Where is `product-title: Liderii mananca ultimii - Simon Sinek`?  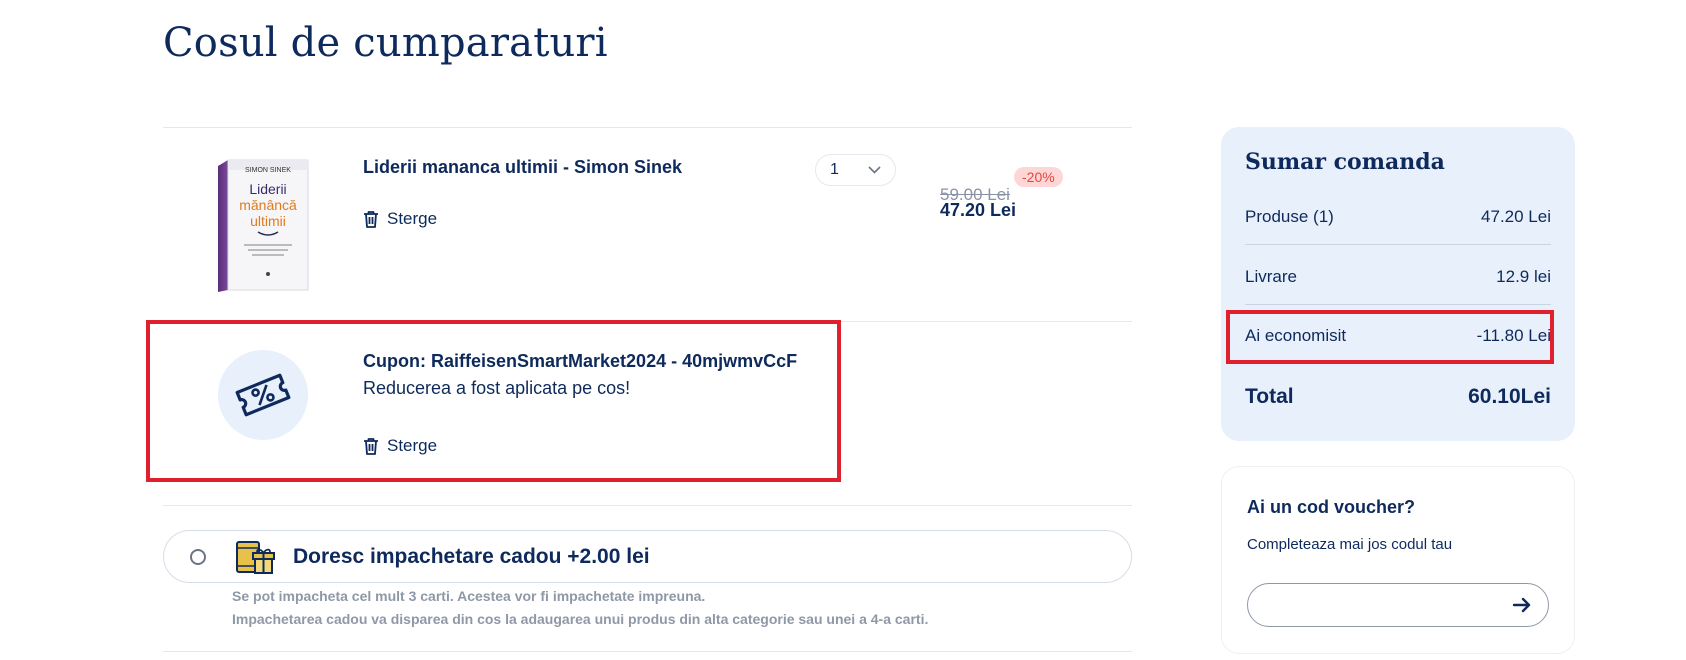
product-title: Liderii mananca ultimii - Simon Sinek is located at coordinates (522, 167).